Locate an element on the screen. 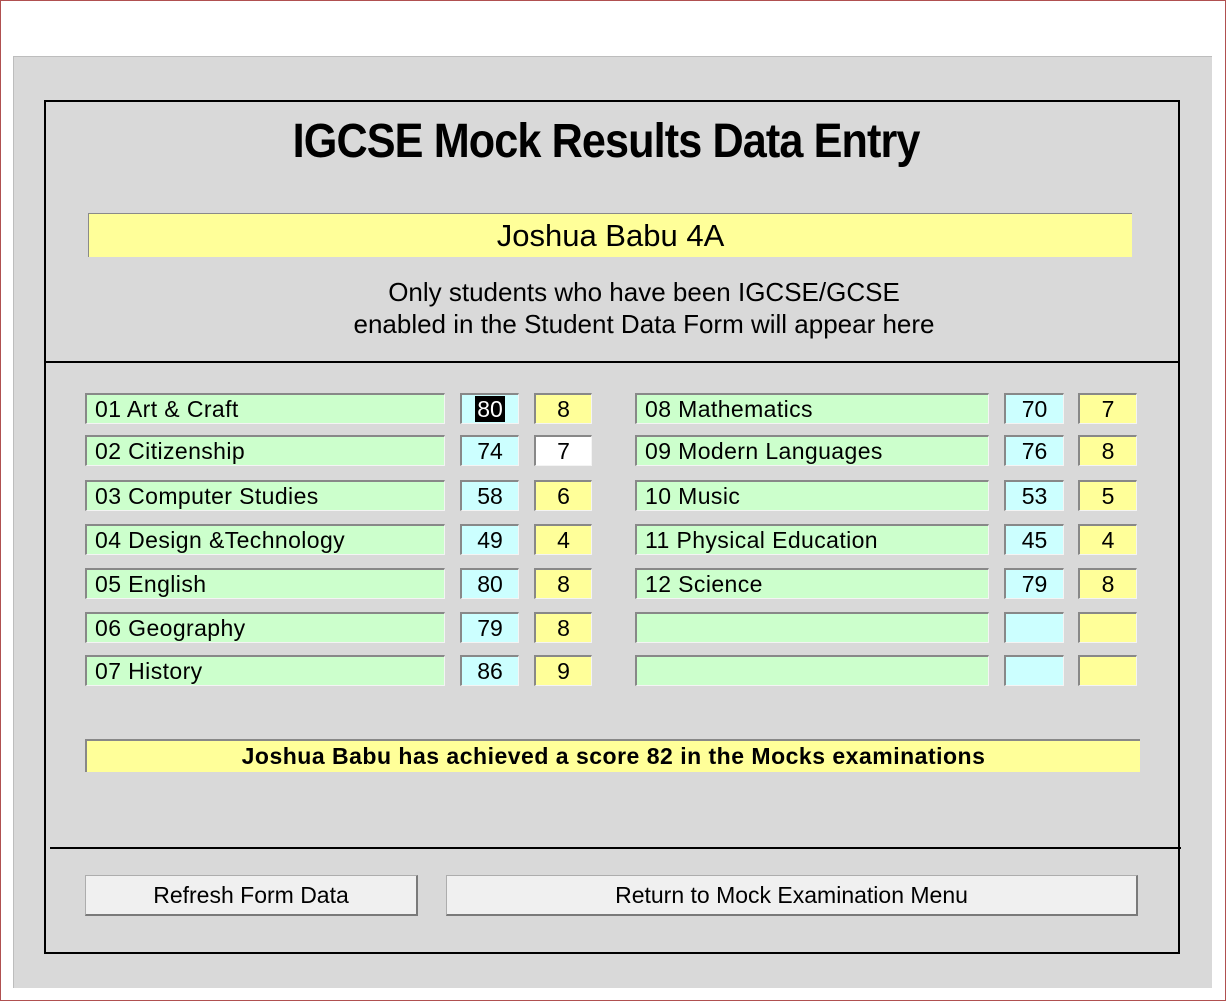 The image size is (1226, 1001). student-name-field: Joshua Babu 4A is located at coordinates (610, 235).